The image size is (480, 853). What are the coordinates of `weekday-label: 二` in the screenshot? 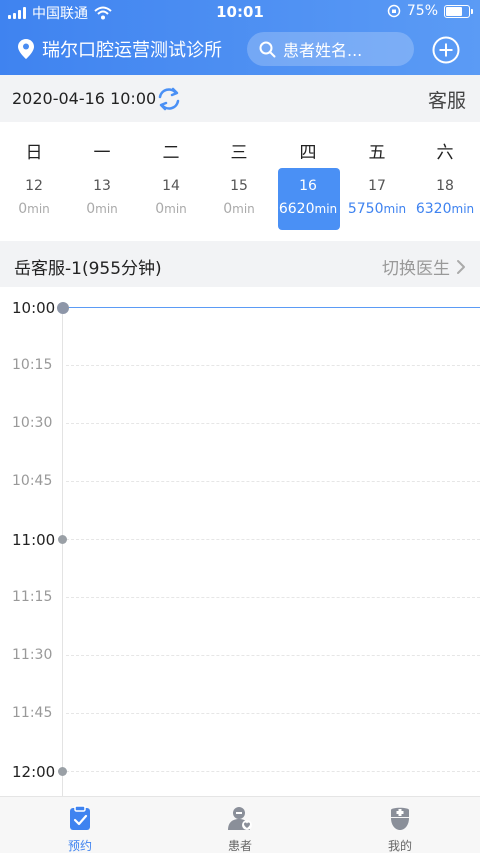 It's located at (171, 153).